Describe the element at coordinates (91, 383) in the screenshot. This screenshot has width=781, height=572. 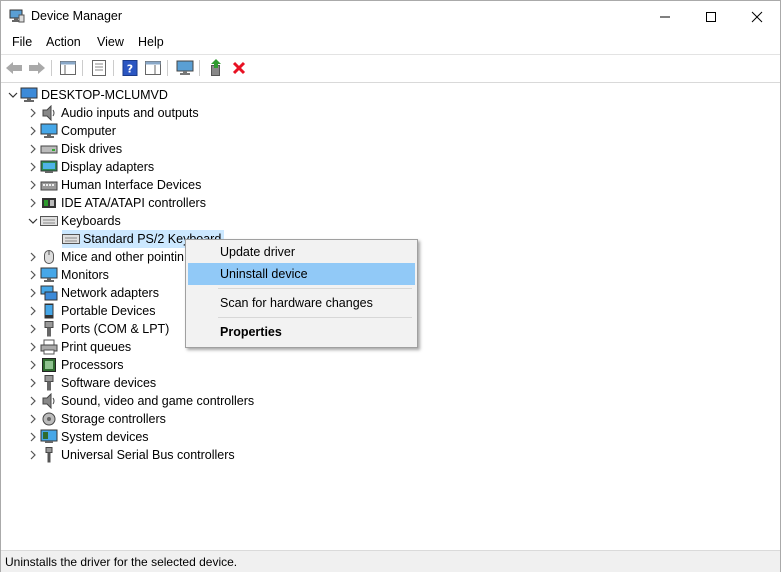
I see `tree-item-software-devices: Software devices` at that location.